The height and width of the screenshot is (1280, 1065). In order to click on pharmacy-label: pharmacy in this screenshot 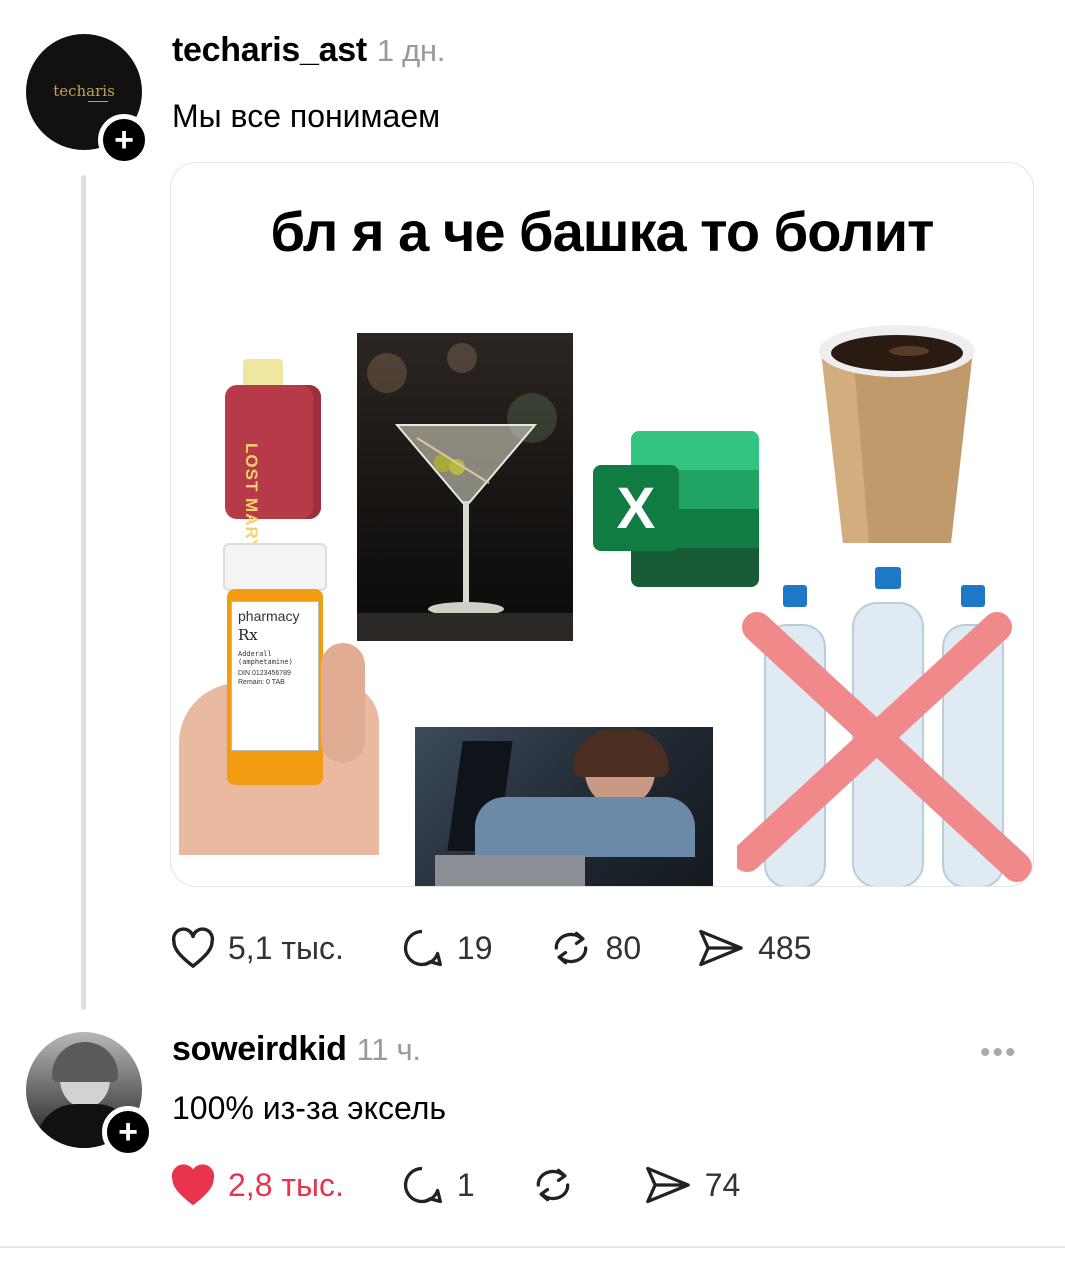, I will do `click(269, 616)`.